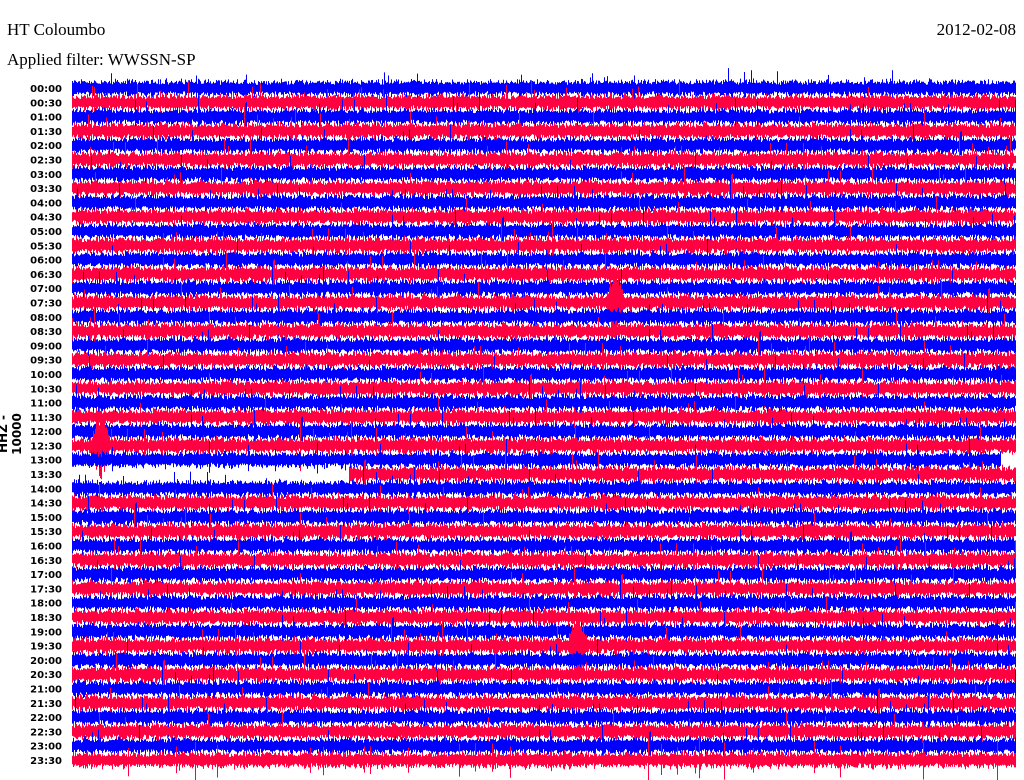 This screenshot has height=780, width=1024. What do you see at coordinates (46, 489) in the screenshot?
I see `time-tick-label: 14:00` at bounding box center [46, 489].